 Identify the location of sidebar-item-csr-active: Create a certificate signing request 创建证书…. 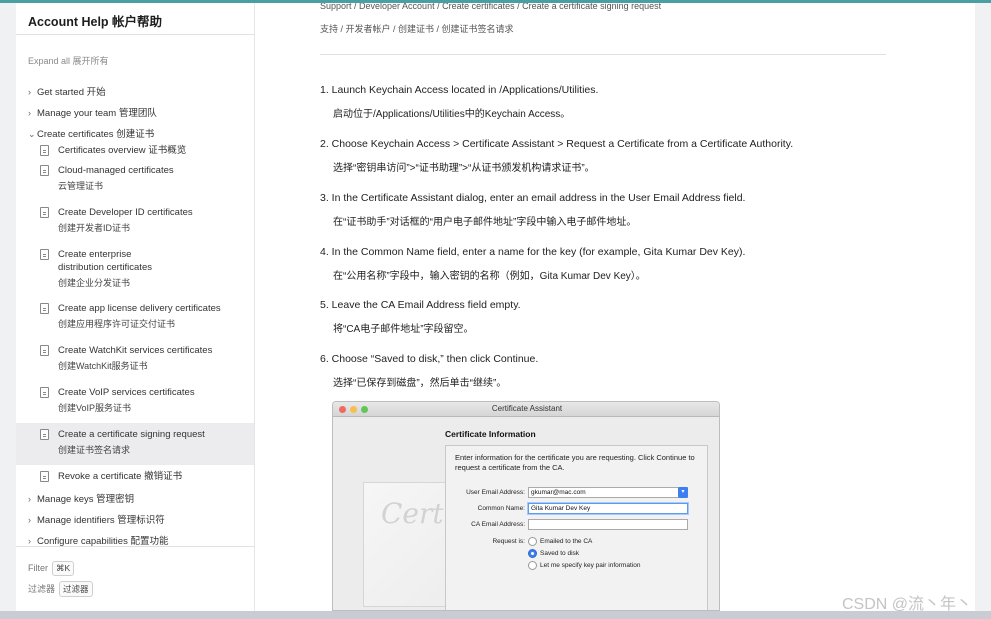
(135, 444).